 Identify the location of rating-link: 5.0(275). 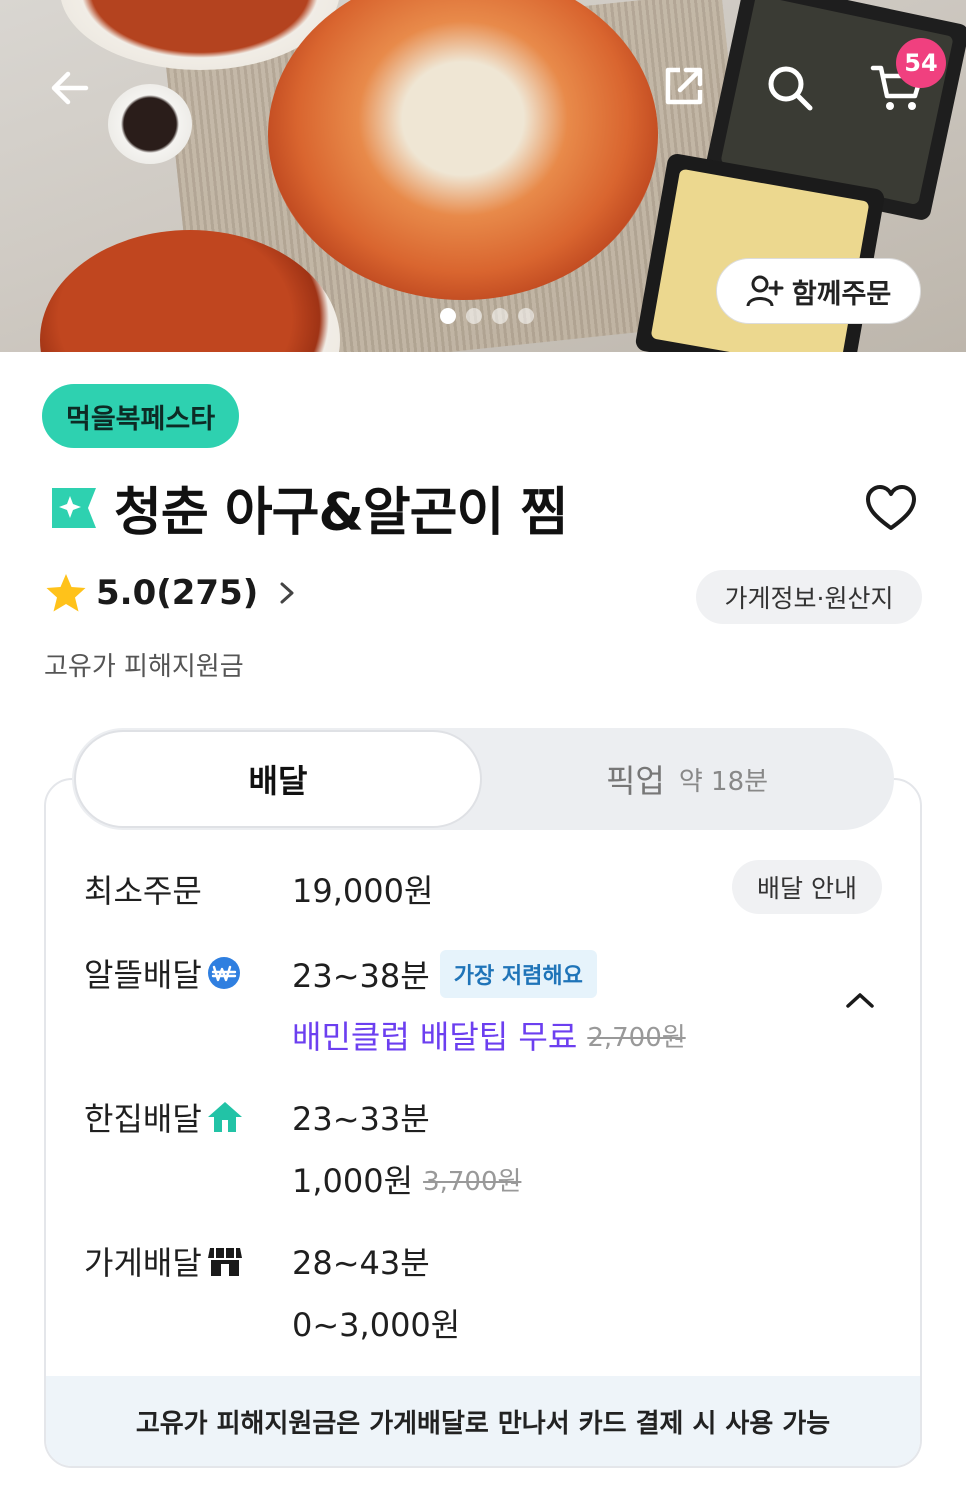
(172, 593).